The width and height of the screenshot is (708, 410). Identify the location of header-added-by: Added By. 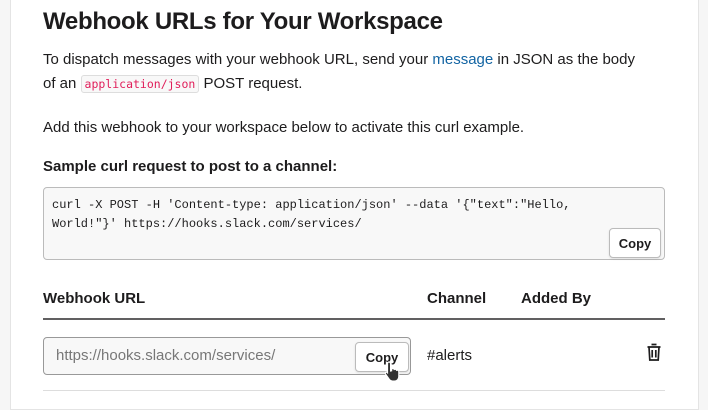
(556, 298).